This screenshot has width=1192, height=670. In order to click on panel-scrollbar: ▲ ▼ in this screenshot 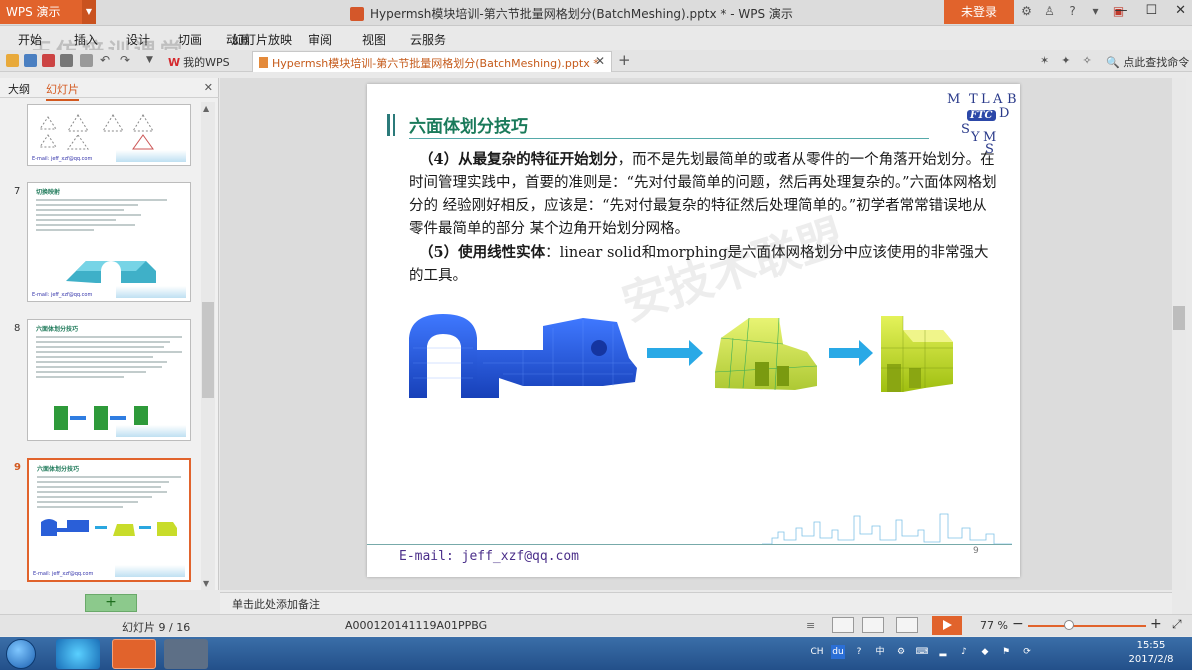, I will do `click(208, 346)`.